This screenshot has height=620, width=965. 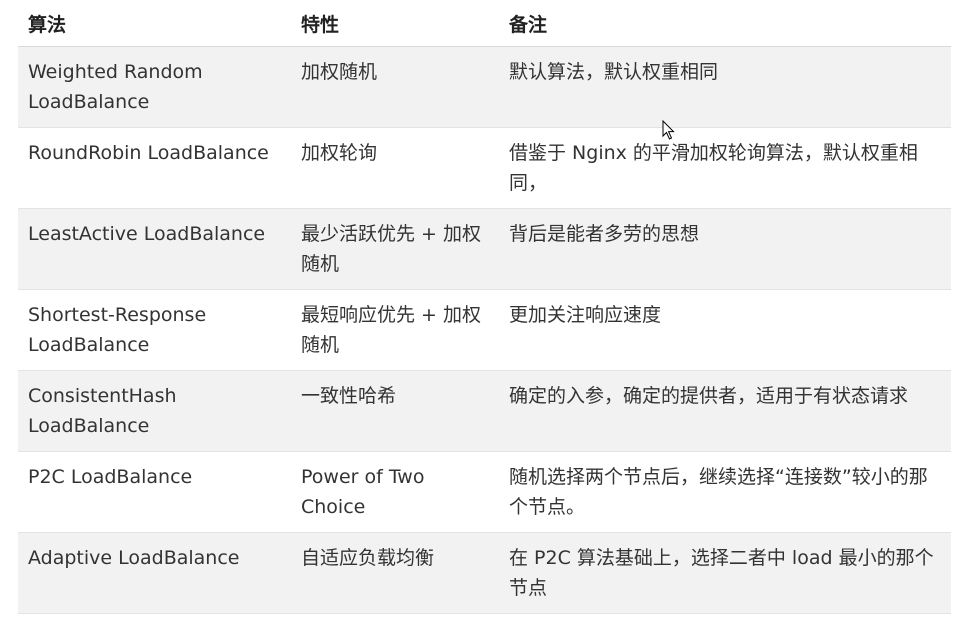 I want to click on cell-algorithm: RoundRobin LoadBalance, so click(x=154, y=168).